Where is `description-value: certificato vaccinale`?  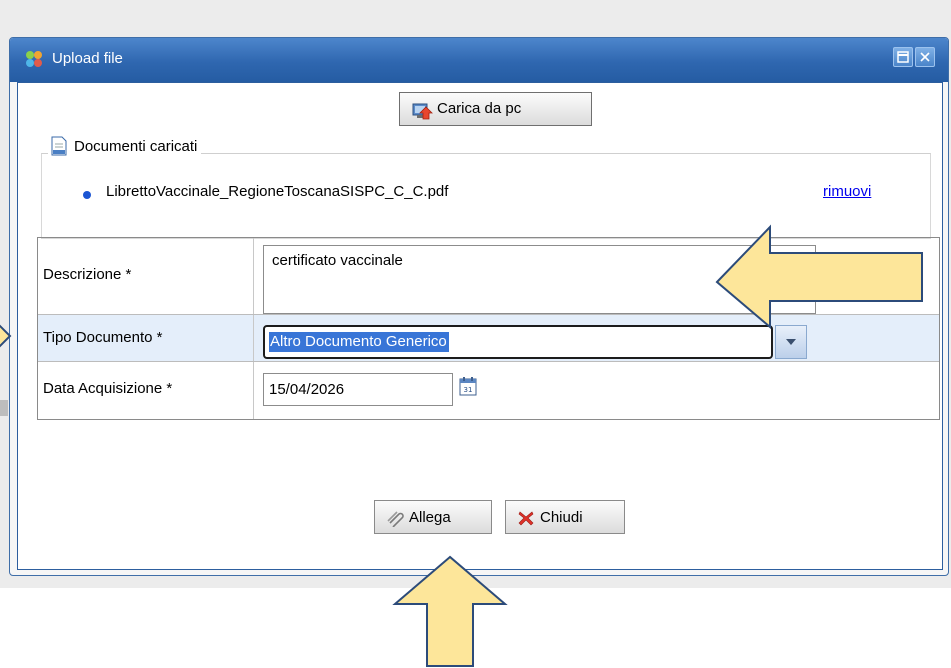 description-value: certificato vaccinale is located at coordinates (337, 260).